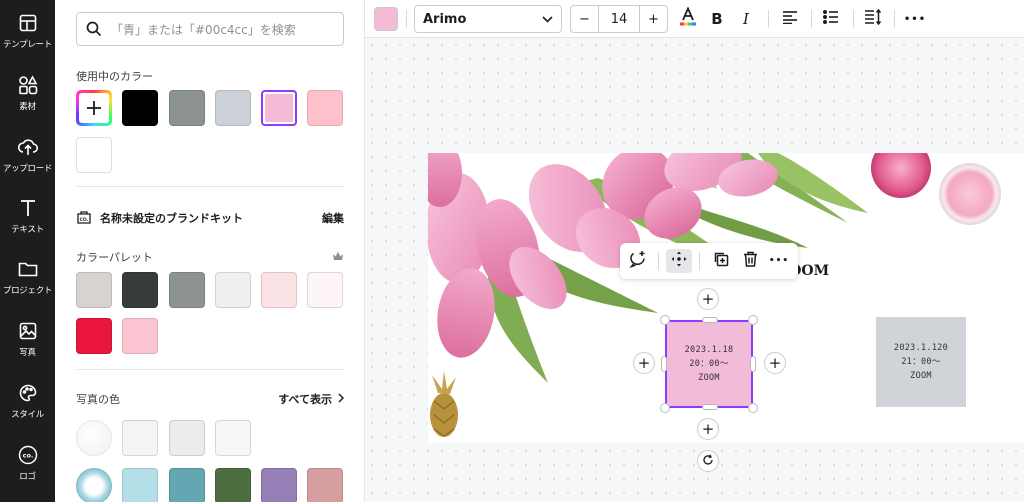 The width and height of the screenshot is (1024, 502). What do you see at coordinates (775, 363) in the screenshot?
I see `add-right-button: +` at bounding box center [775, 363].